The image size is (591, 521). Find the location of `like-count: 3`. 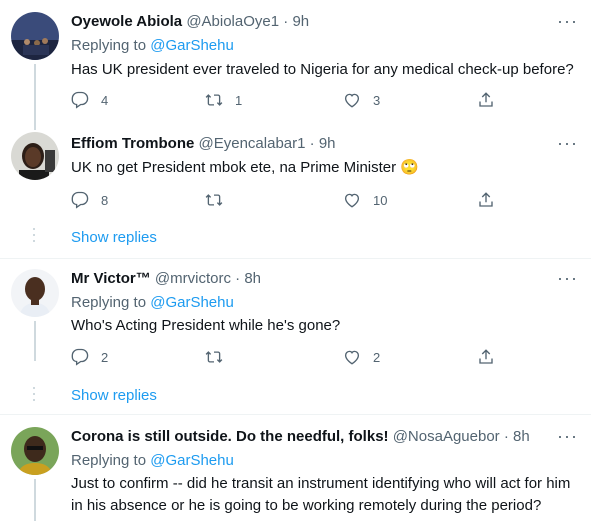

like-count: 3 is located at coordinates (377, 100).